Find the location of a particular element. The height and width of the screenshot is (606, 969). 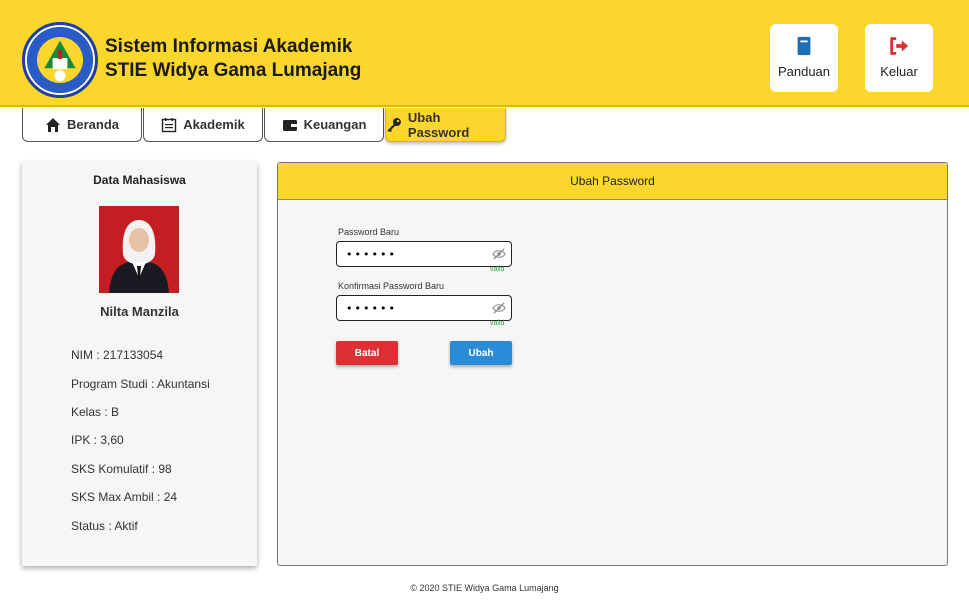

app-title-line1: Sistem Informasi Akademik is located at coordinates (229, 46).